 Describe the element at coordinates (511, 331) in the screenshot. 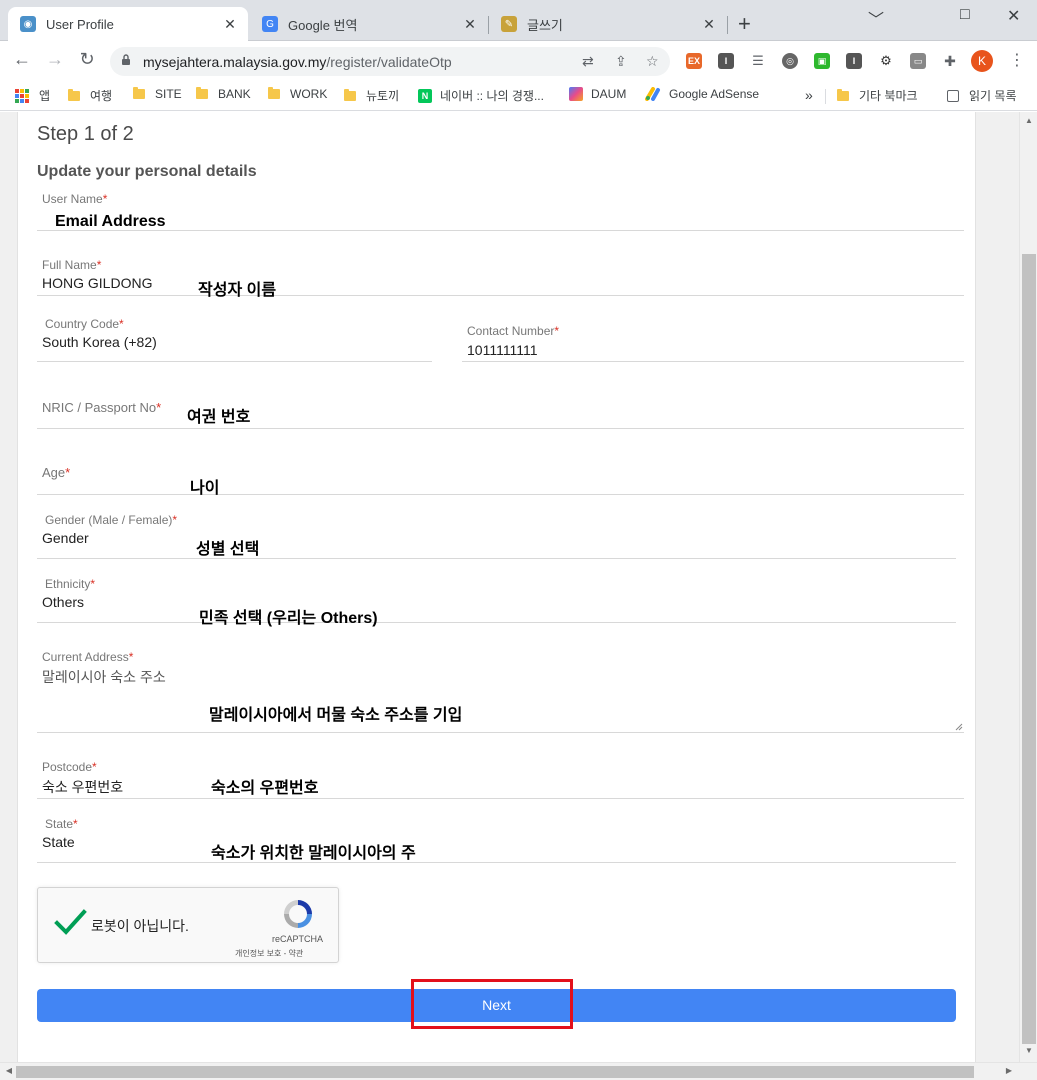

I see `label-text: Contact Number` at that location.